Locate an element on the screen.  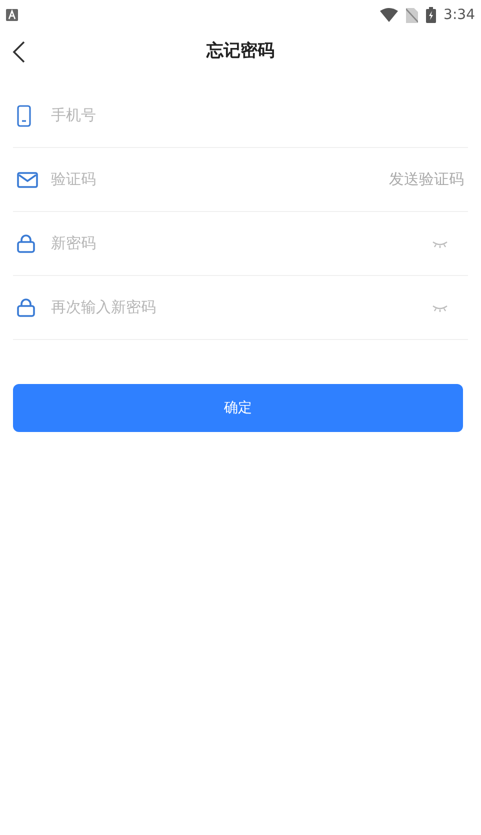
wifi-icon is located at coordinates (389, 15).